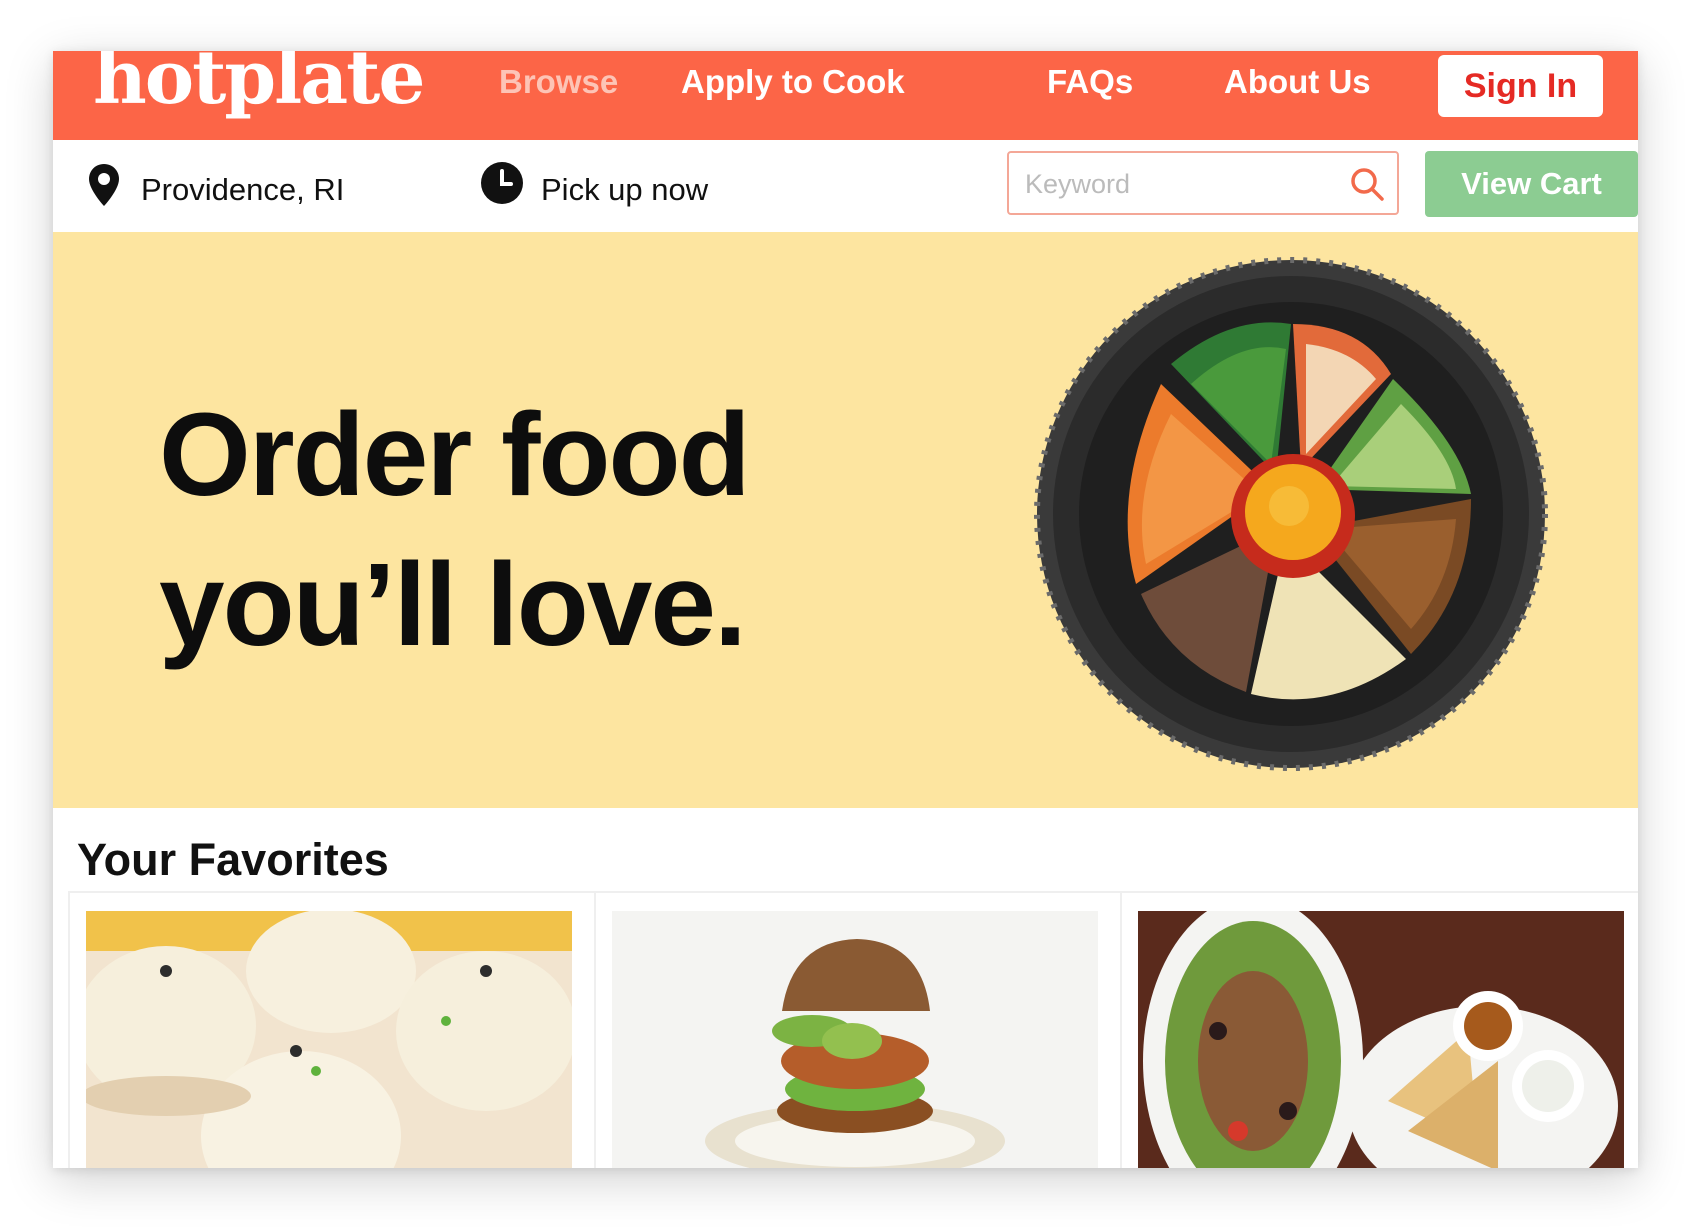  What do you see at coordinates (1520, 86) in the screenshot?
I see `sign-in-button: Sign In` at bounding box center [1520, 86].